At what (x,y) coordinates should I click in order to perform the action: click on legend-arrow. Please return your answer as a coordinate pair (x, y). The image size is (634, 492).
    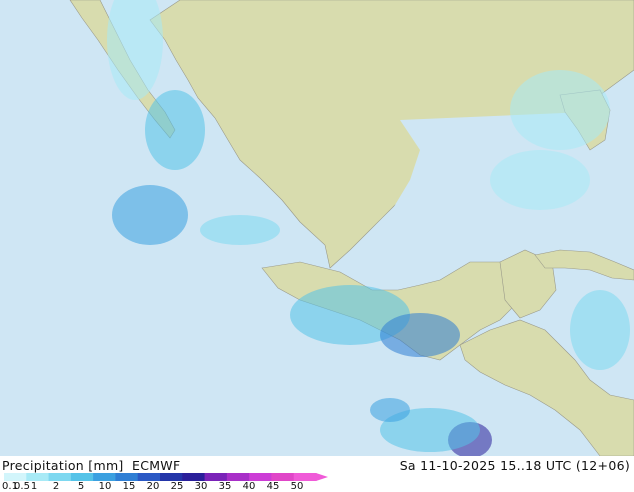
    Looking at the image, I should click on (322, 477).